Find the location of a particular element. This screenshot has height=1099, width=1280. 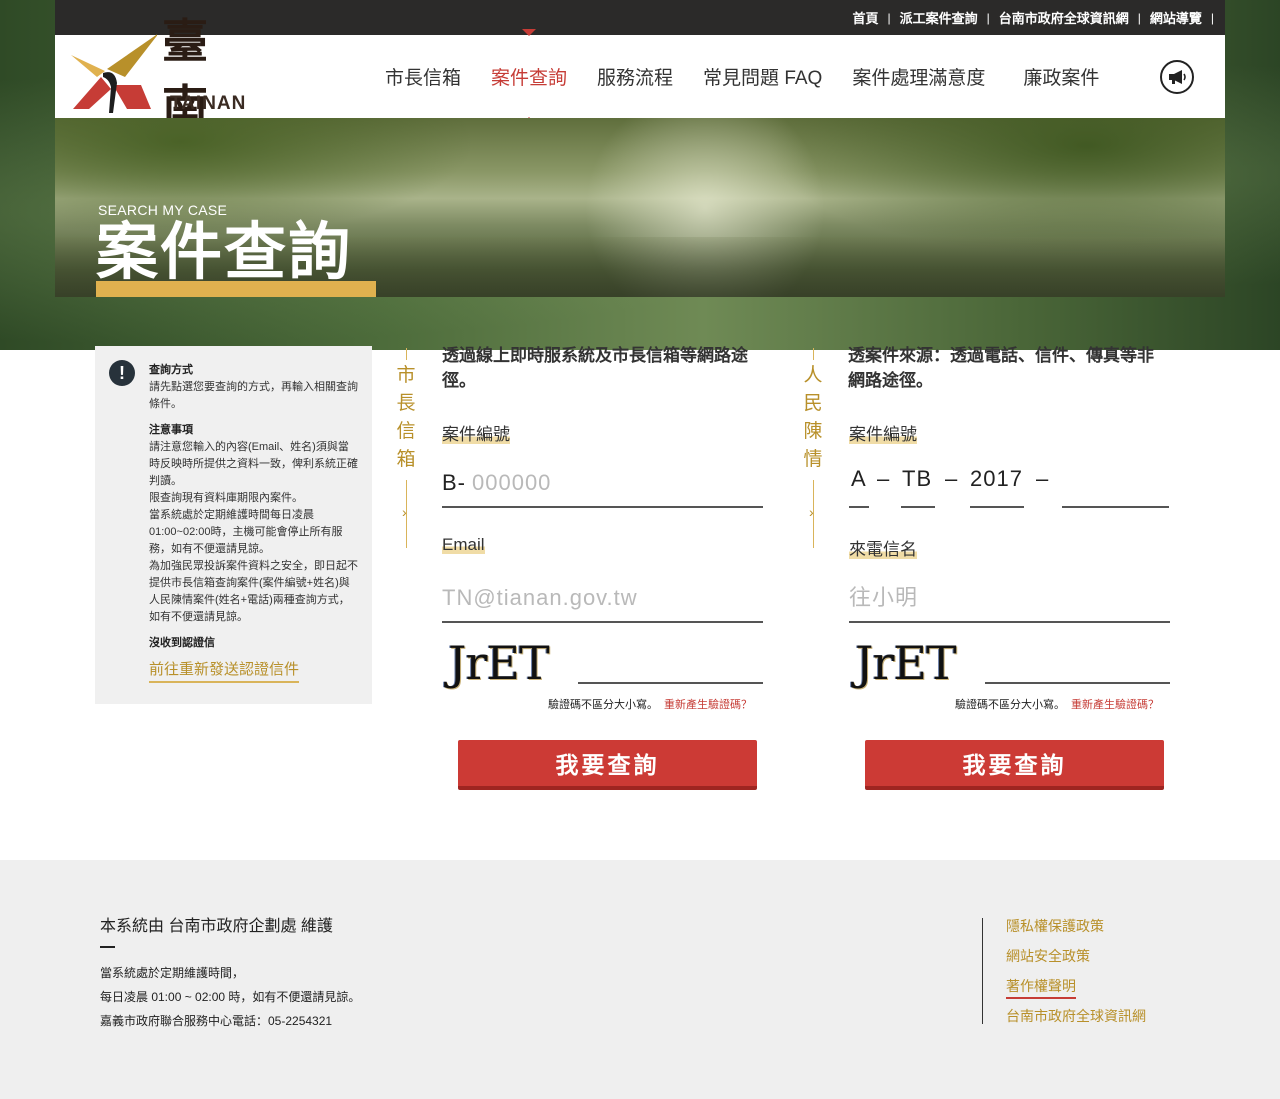

case-seg-dash-3: – is located at coordinates (1043, 478).